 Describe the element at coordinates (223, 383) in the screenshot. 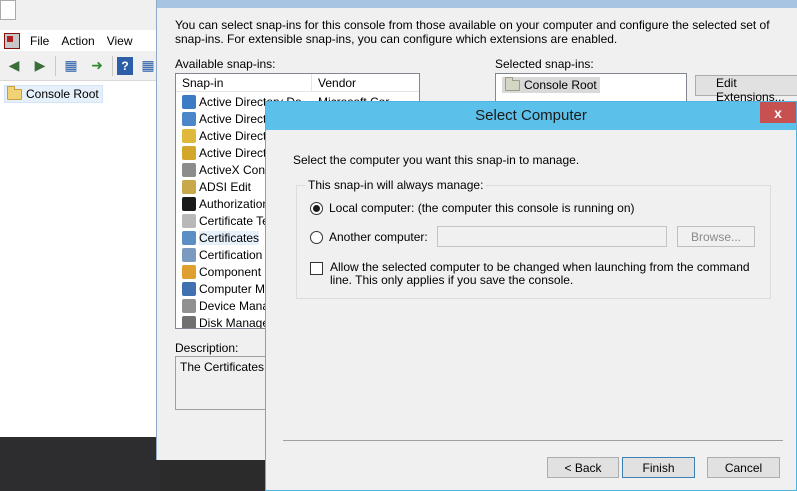

I see `description-box: The Certificates s` at that location.